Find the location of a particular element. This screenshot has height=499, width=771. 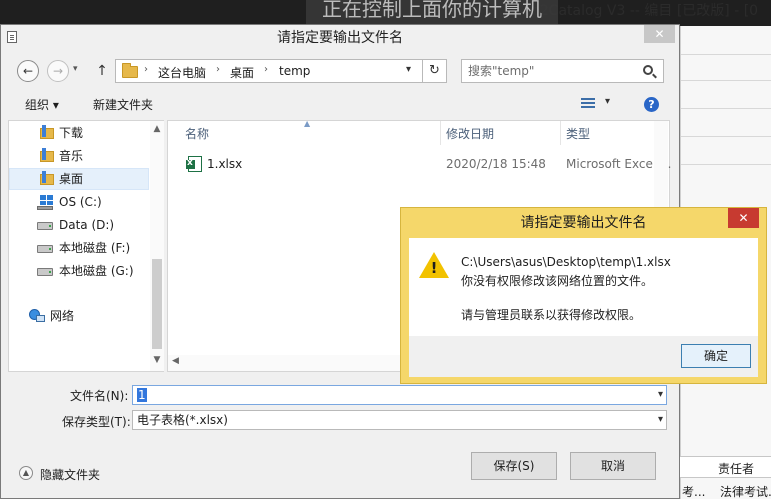

filetype-label: 保存类型(T): is located at coordinates (96, 422).